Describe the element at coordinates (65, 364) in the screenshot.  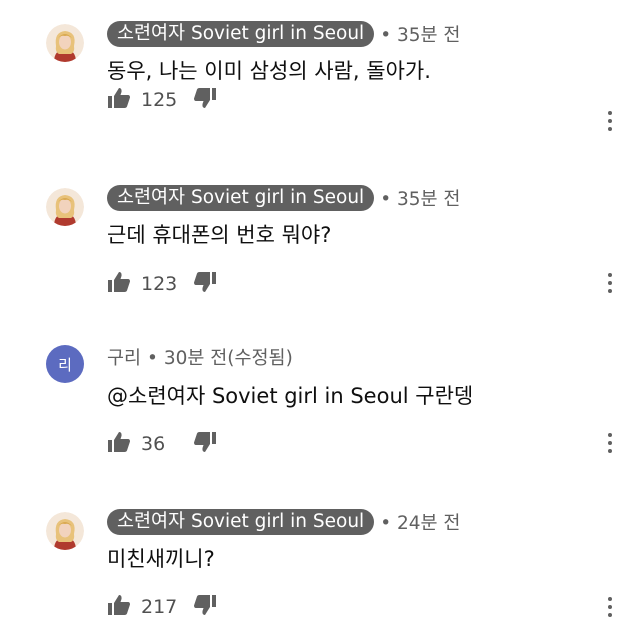
I see `author-avatar: 리` at that location.